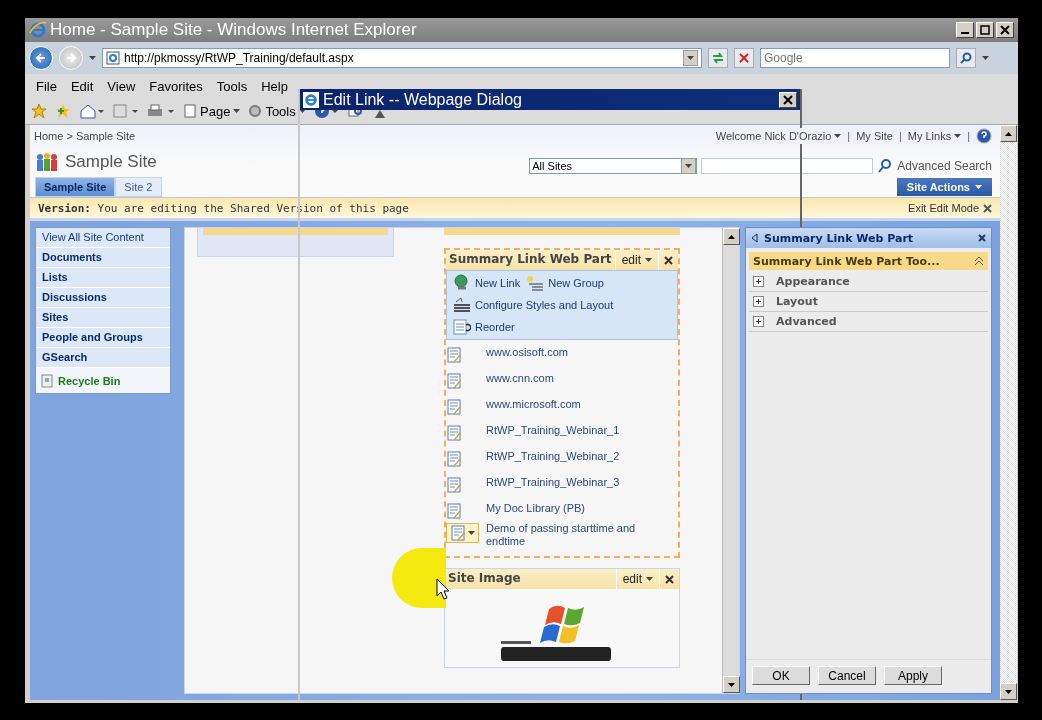  I want to click on tools-menu: Tools, so click(277, 111).